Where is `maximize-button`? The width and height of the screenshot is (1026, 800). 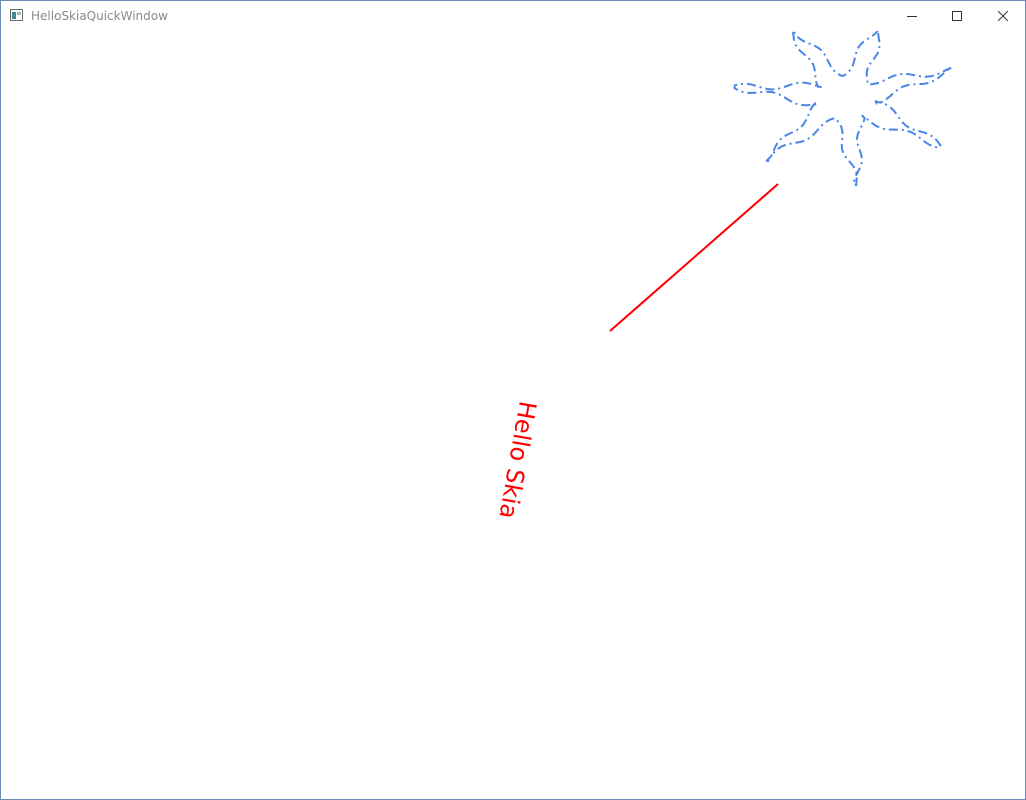 maximize-button is located at coordinates (957, 16).